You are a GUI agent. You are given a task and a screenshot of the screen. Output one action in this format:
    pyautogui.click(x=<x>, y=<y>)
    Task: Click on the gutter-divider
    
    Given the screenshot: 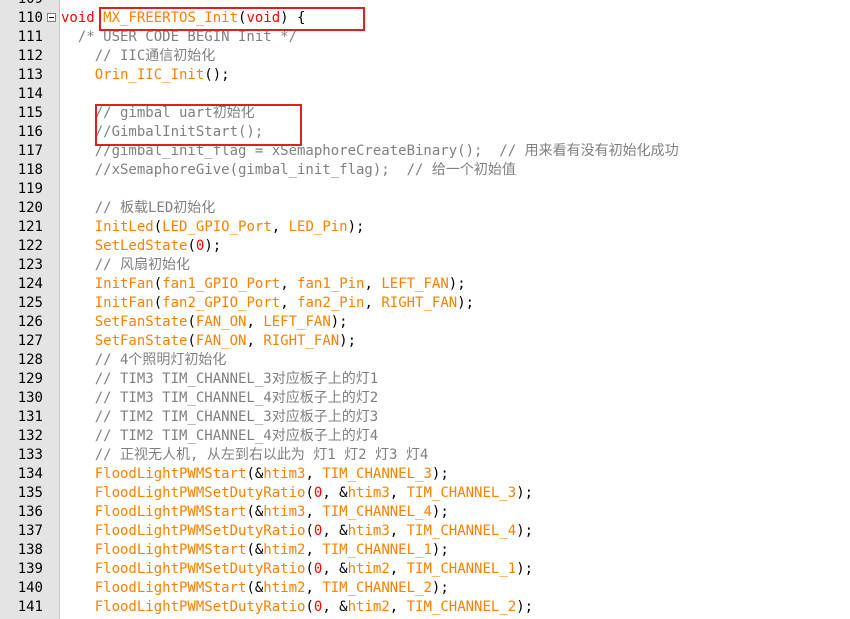 What is the action you would take?
    pyautogui.click(x=59, y=309)
    